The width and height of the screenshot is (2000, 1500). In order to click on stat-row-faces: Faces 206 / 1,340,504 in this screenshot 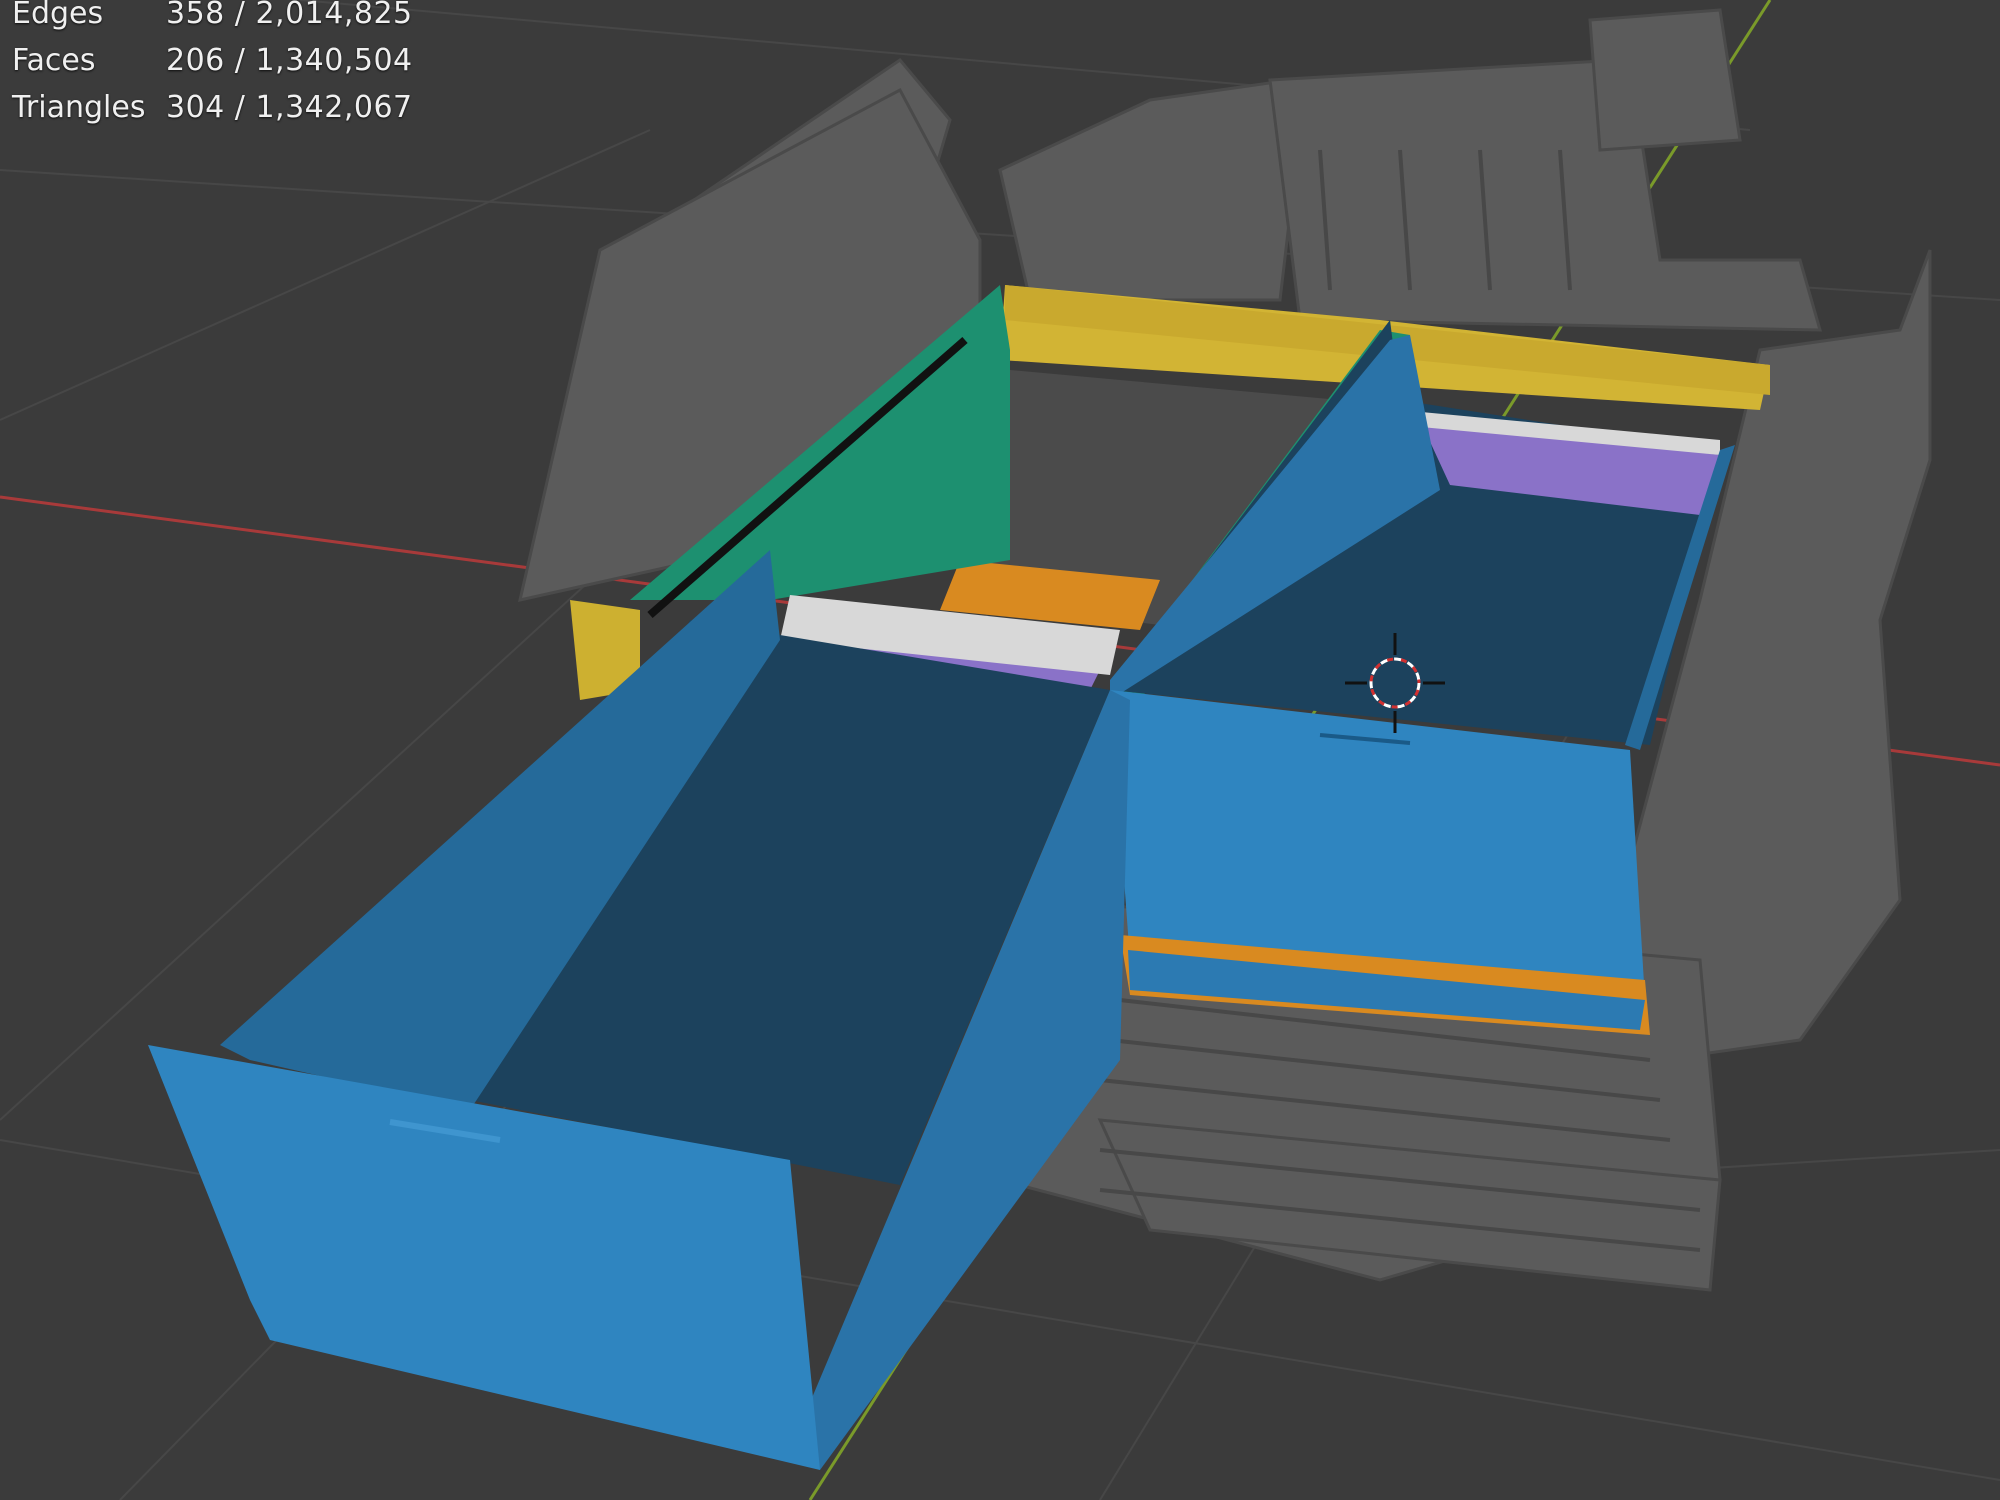, I will do `click(212, 60)`.